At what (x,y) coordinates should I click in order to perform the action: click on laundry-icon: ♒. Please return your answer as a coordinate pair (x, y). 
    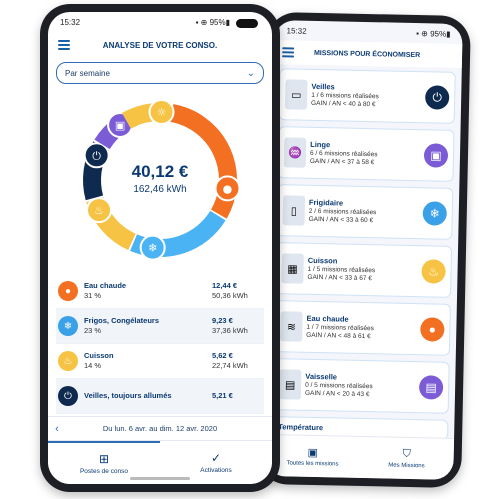
    Looking at the image, I should click on (295, 152).